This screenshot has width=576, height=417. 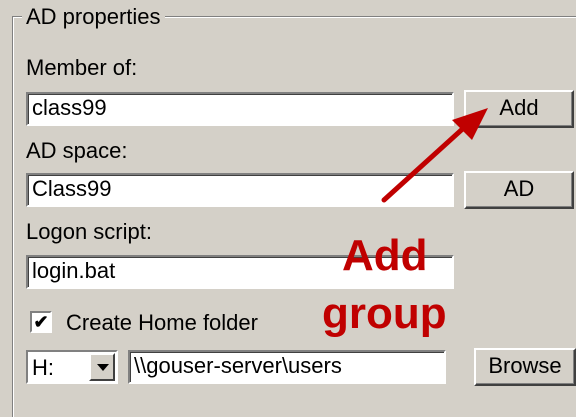 What do you see at coordinates (434, 155) in the screenshot?
I see `red-arrow-icon` at bounding box center [434, 155].